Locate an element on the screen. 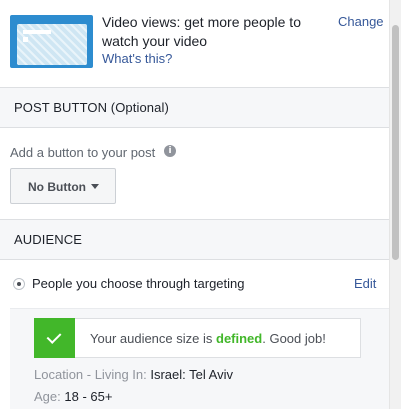 This screenshot has height=409, width=401. audience-size-message: Your audience size is defined. Good job! is located at coordinates (208, 338).